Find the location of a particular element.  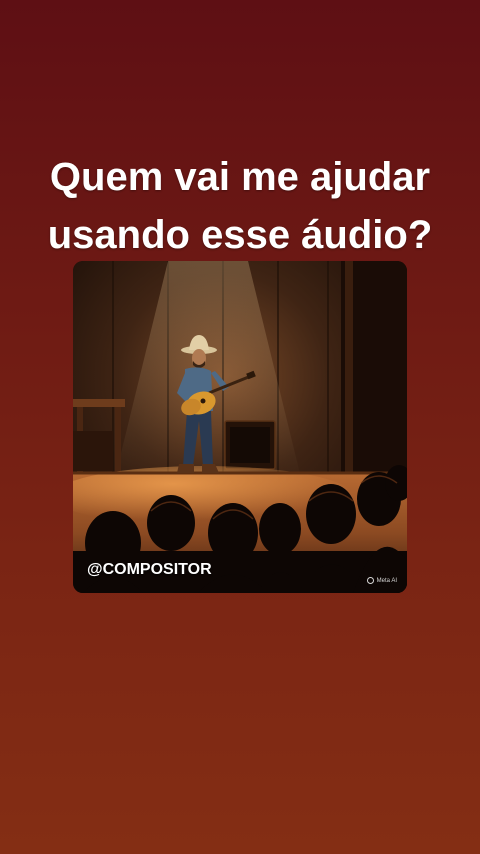

post-headline: Quem vai me ajudar usando esse áudio? is located at coordinates (240, 206).